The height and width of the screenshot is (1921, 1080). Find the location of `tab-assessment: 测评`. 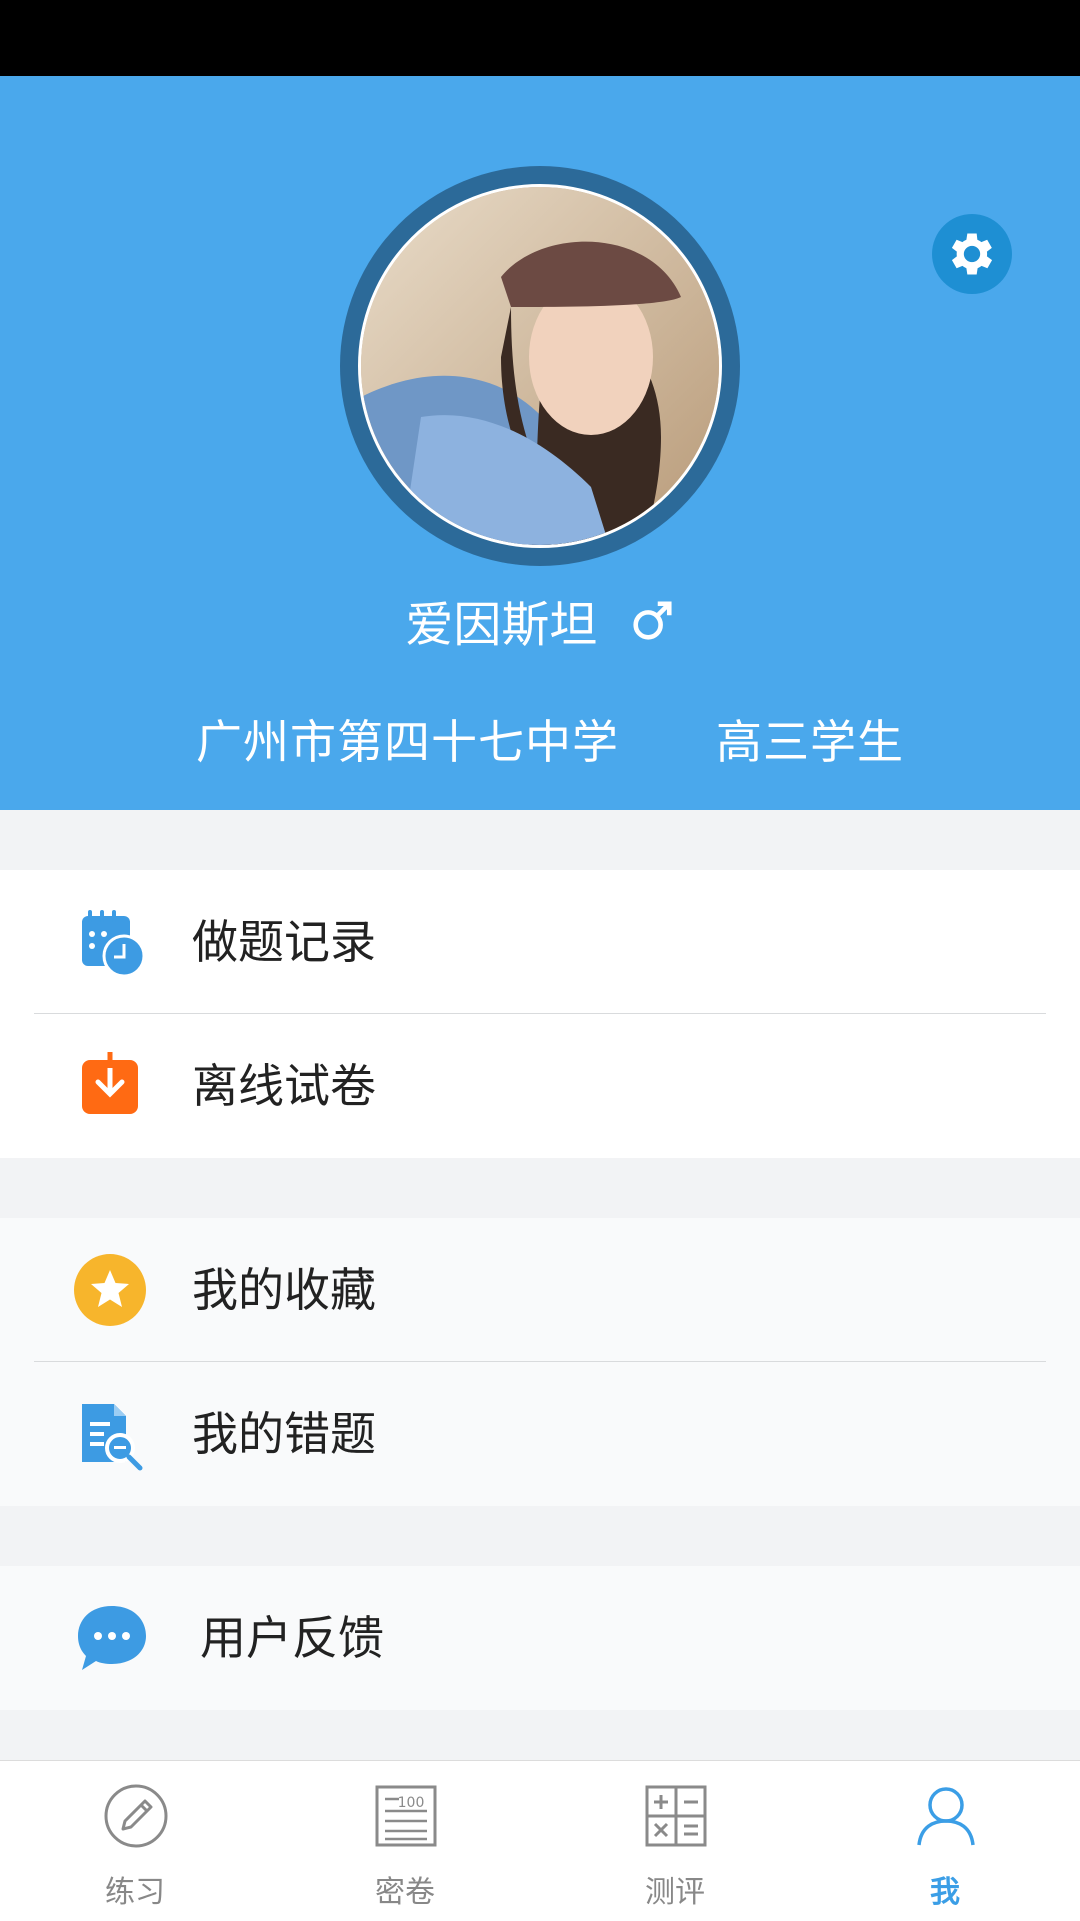

tab-assessment: 测评 is located at coordinates (675, 1841).